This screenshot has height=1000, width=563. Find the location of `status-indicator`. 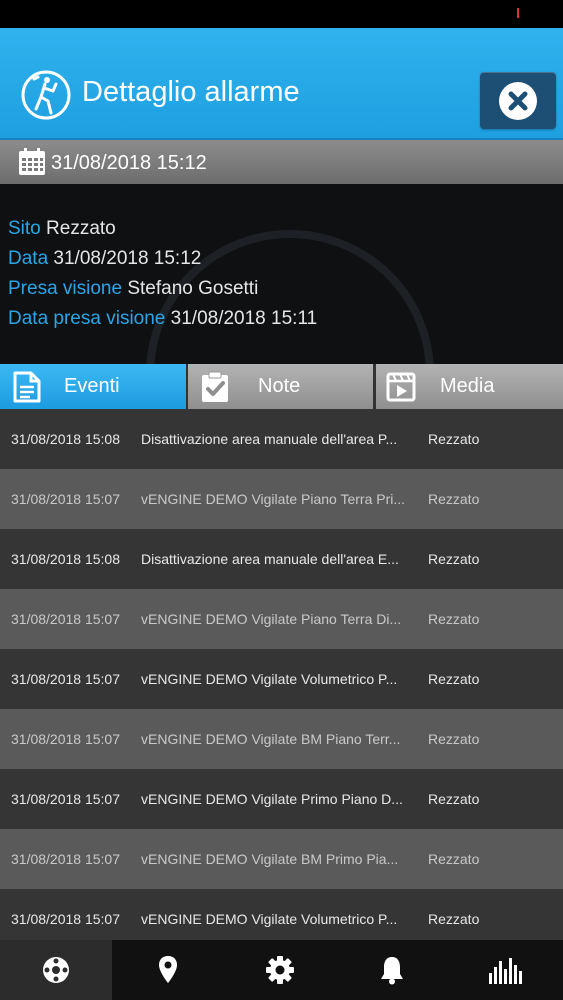

status-indicator is located at coordinates (518, 13).